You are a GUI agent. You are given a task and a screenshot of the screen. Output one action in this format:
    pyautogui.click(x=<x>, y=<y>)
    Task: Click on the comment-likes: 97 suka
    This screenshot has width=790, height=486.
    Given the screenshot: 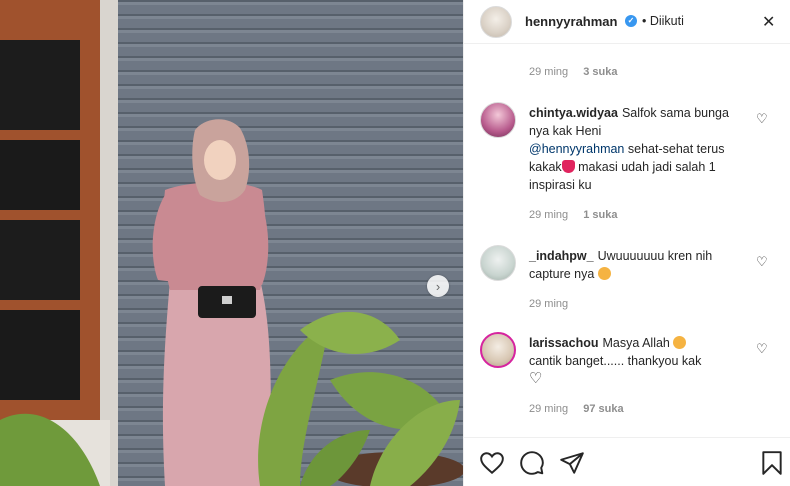 What is the action you would take?
    pyautogui.click(x=603, y=409)
    